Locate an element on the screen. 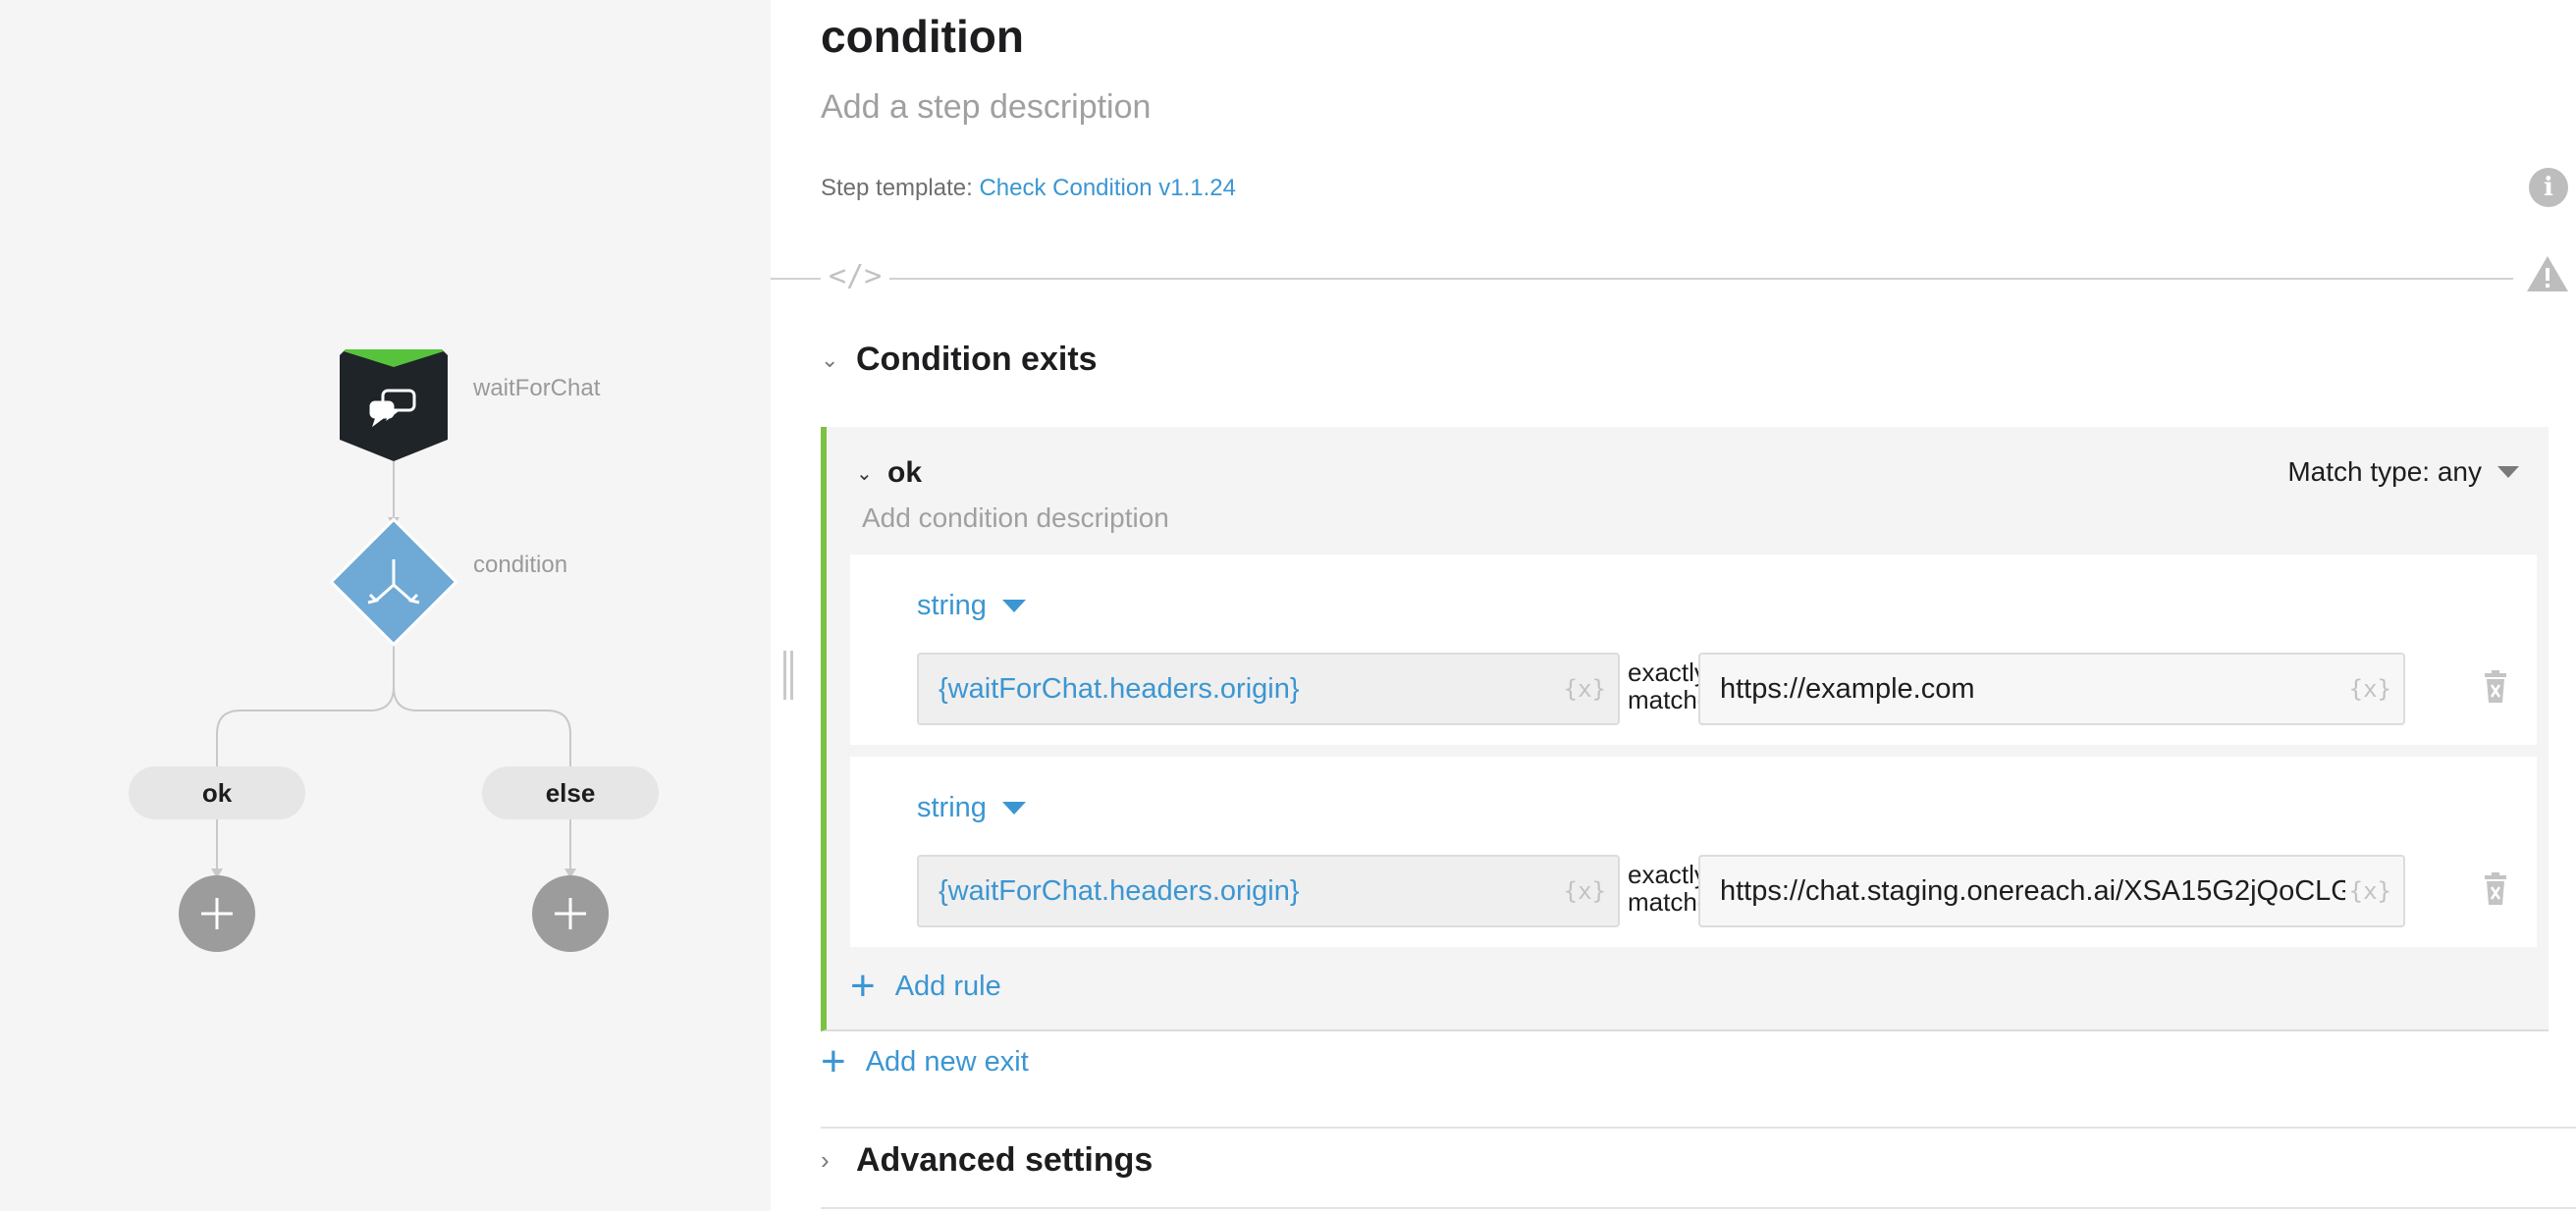 The image size is (2576, 1211). code-view-toggle: </> is located at coordinates (855, 276).